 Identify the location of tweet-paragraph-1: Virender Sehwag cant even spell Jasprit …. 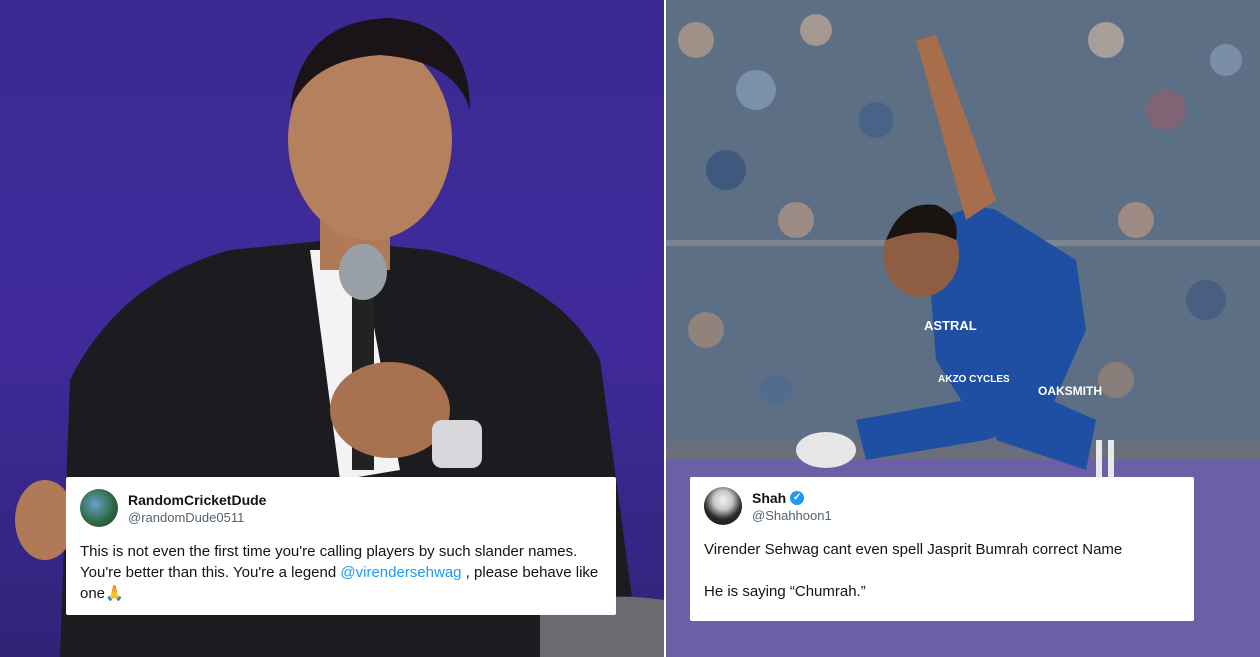
(913, 549).